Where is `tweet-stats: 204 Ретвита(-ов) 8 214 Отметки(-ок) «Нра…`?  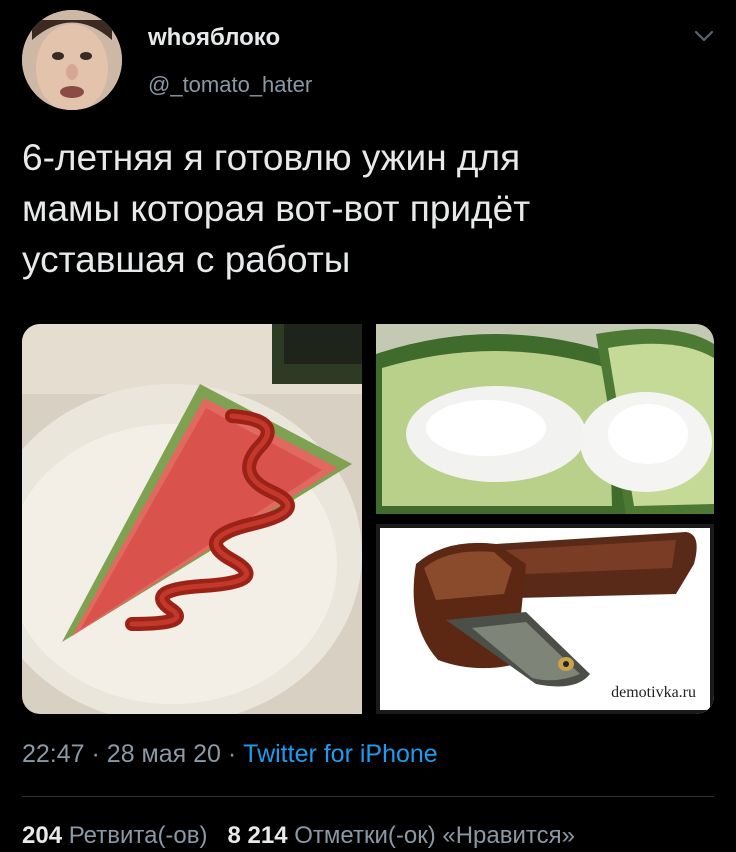
tweet-stats: 204 Ретвита(-ов) 8 214 Отметки(-ок) «Нра… is located at coordinates (298, 836).